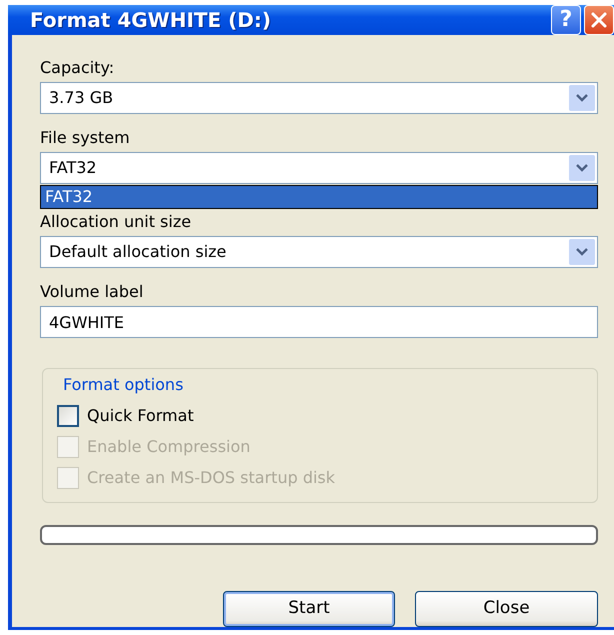  What do you see at coordinates (319, 98) in the screenshot?
I see `dropdown-field: 3.73 GB` at bounding box center [319, 98].